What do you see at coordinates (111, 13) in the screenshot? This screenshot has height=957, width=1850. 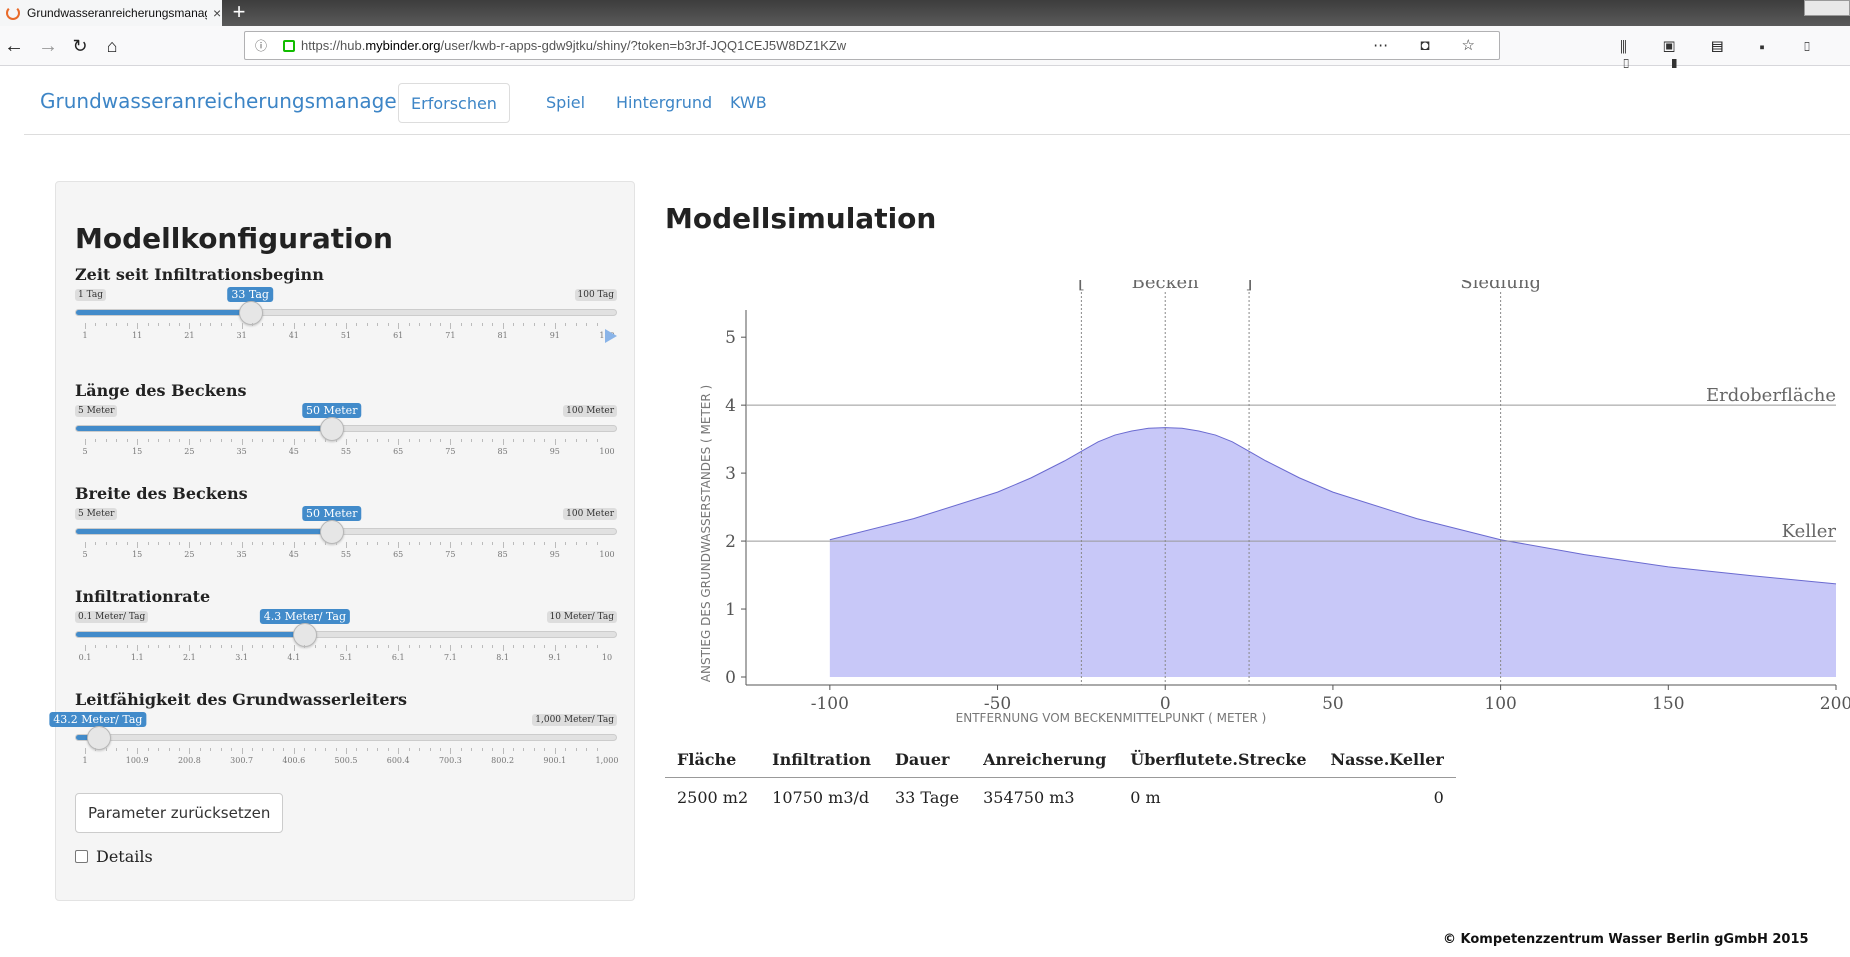 I see `browser-tab: Grundwasseranreicherungsmanager ×` at bounding box center [111, 13].